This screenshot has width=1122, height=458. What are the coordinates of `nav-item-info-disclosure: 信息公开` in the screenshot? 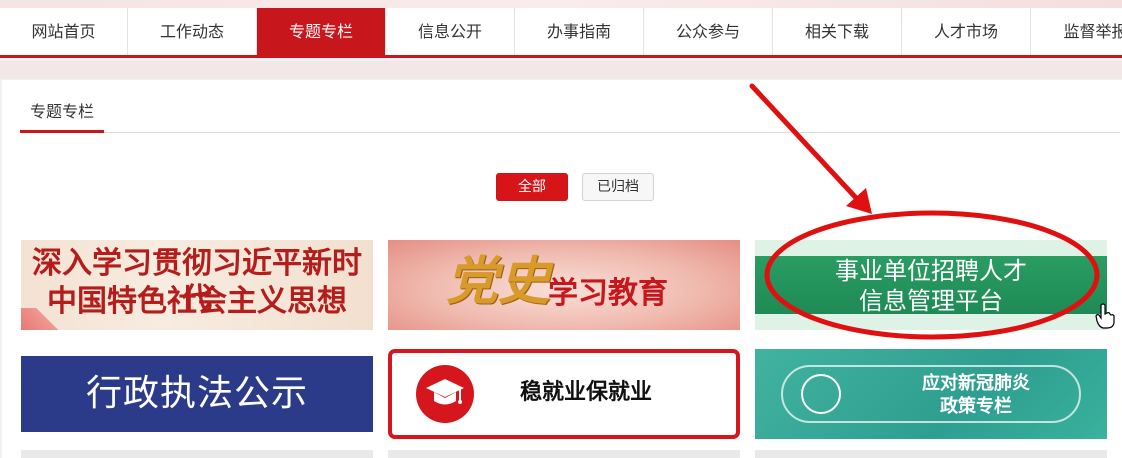 It's located at (450, 31).